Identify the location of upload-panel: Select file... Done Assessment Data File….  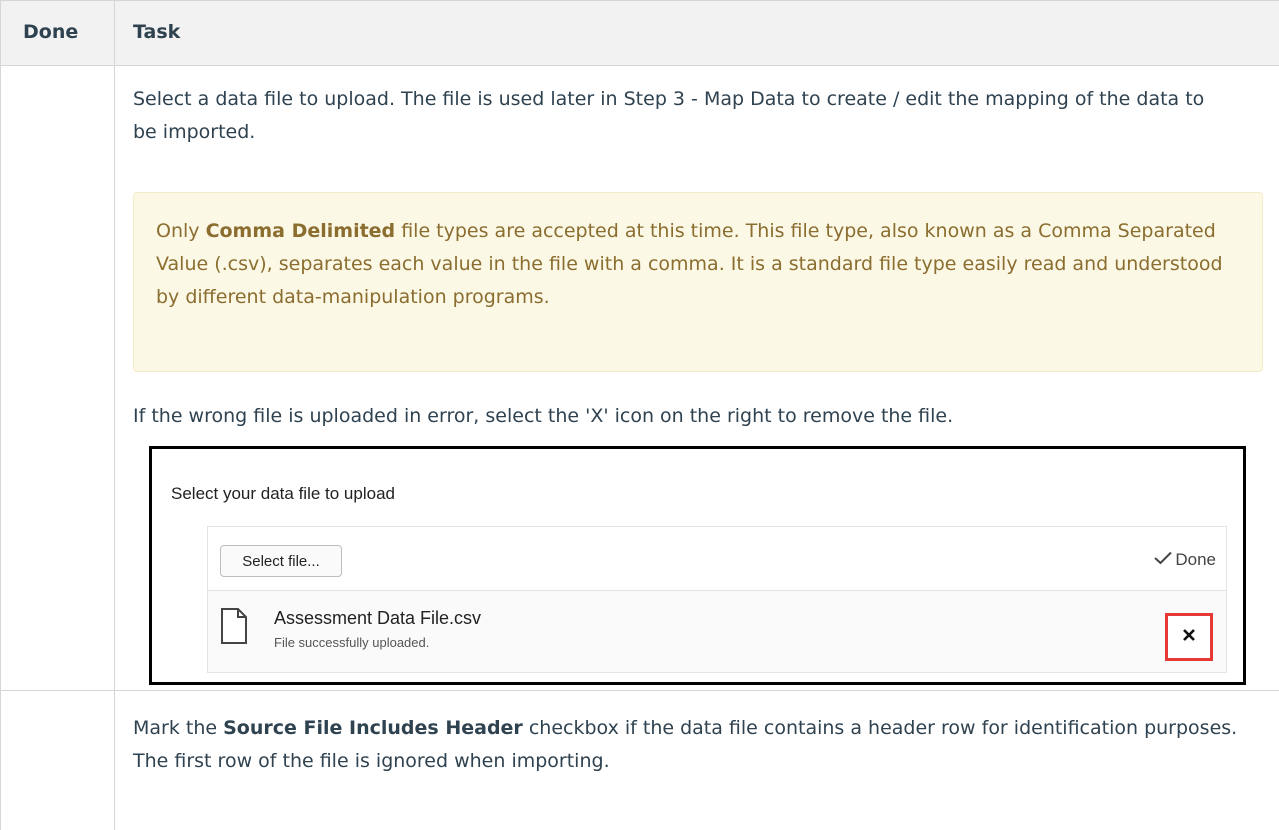
(717, 599).